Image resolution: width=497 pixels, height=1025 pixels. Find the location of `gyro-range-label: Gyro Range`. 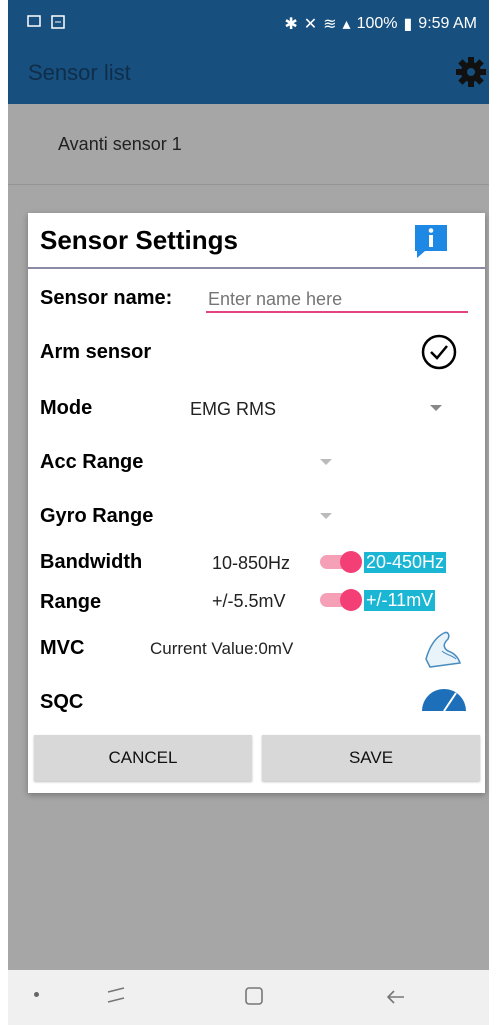

gyro-range-label: Gyro Range is located at coordinates (97, 516).